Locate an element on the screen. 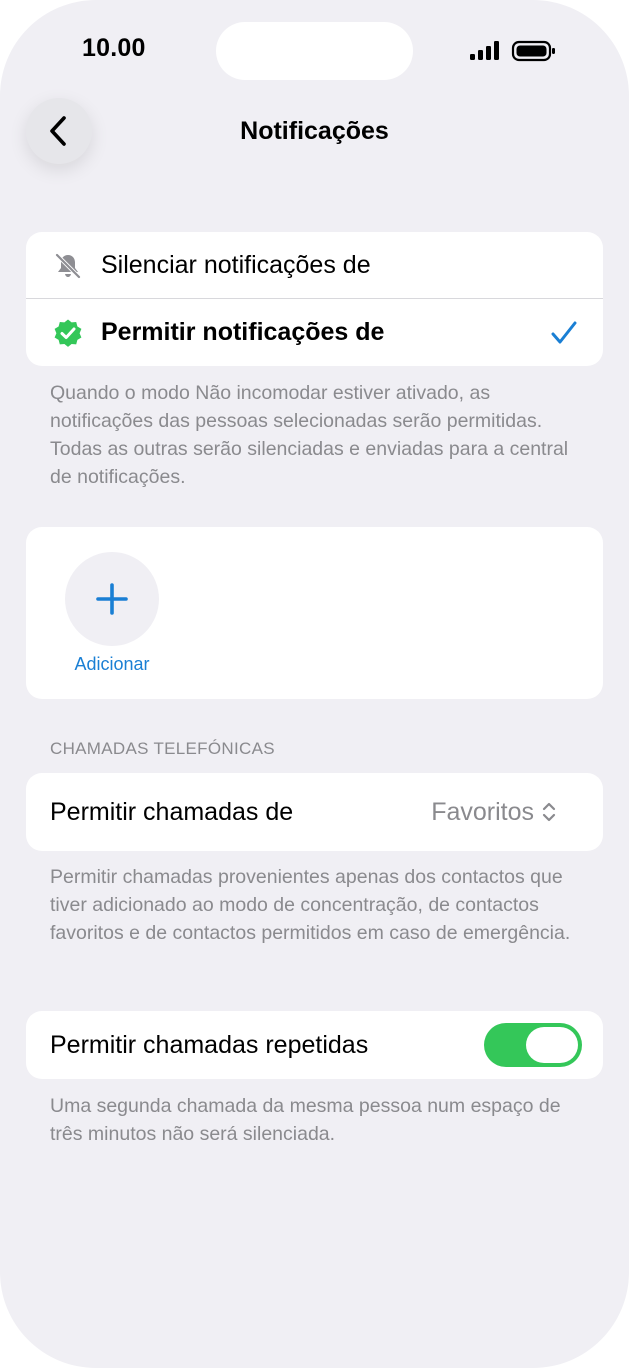 Image resolution: width=629 pixels, height=1368 pixels. option-label: Silenciar notificações de is located at coordinates (236, 265).